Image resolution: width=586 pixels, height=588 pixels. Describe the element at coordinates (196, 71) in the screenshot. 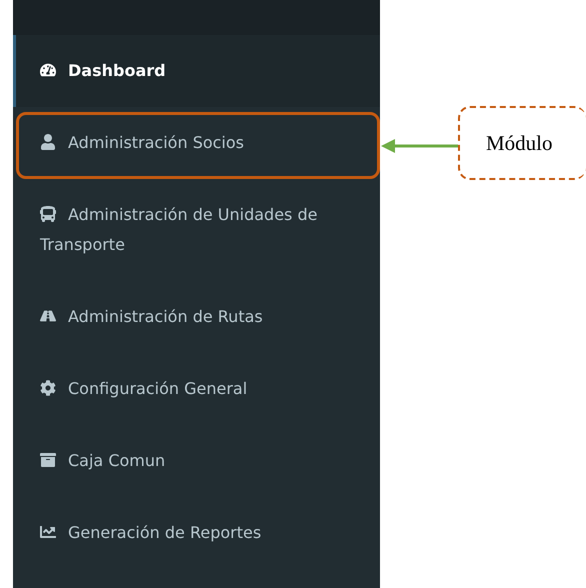

I see `sidebar-menu-item: Dashboard` at that location.